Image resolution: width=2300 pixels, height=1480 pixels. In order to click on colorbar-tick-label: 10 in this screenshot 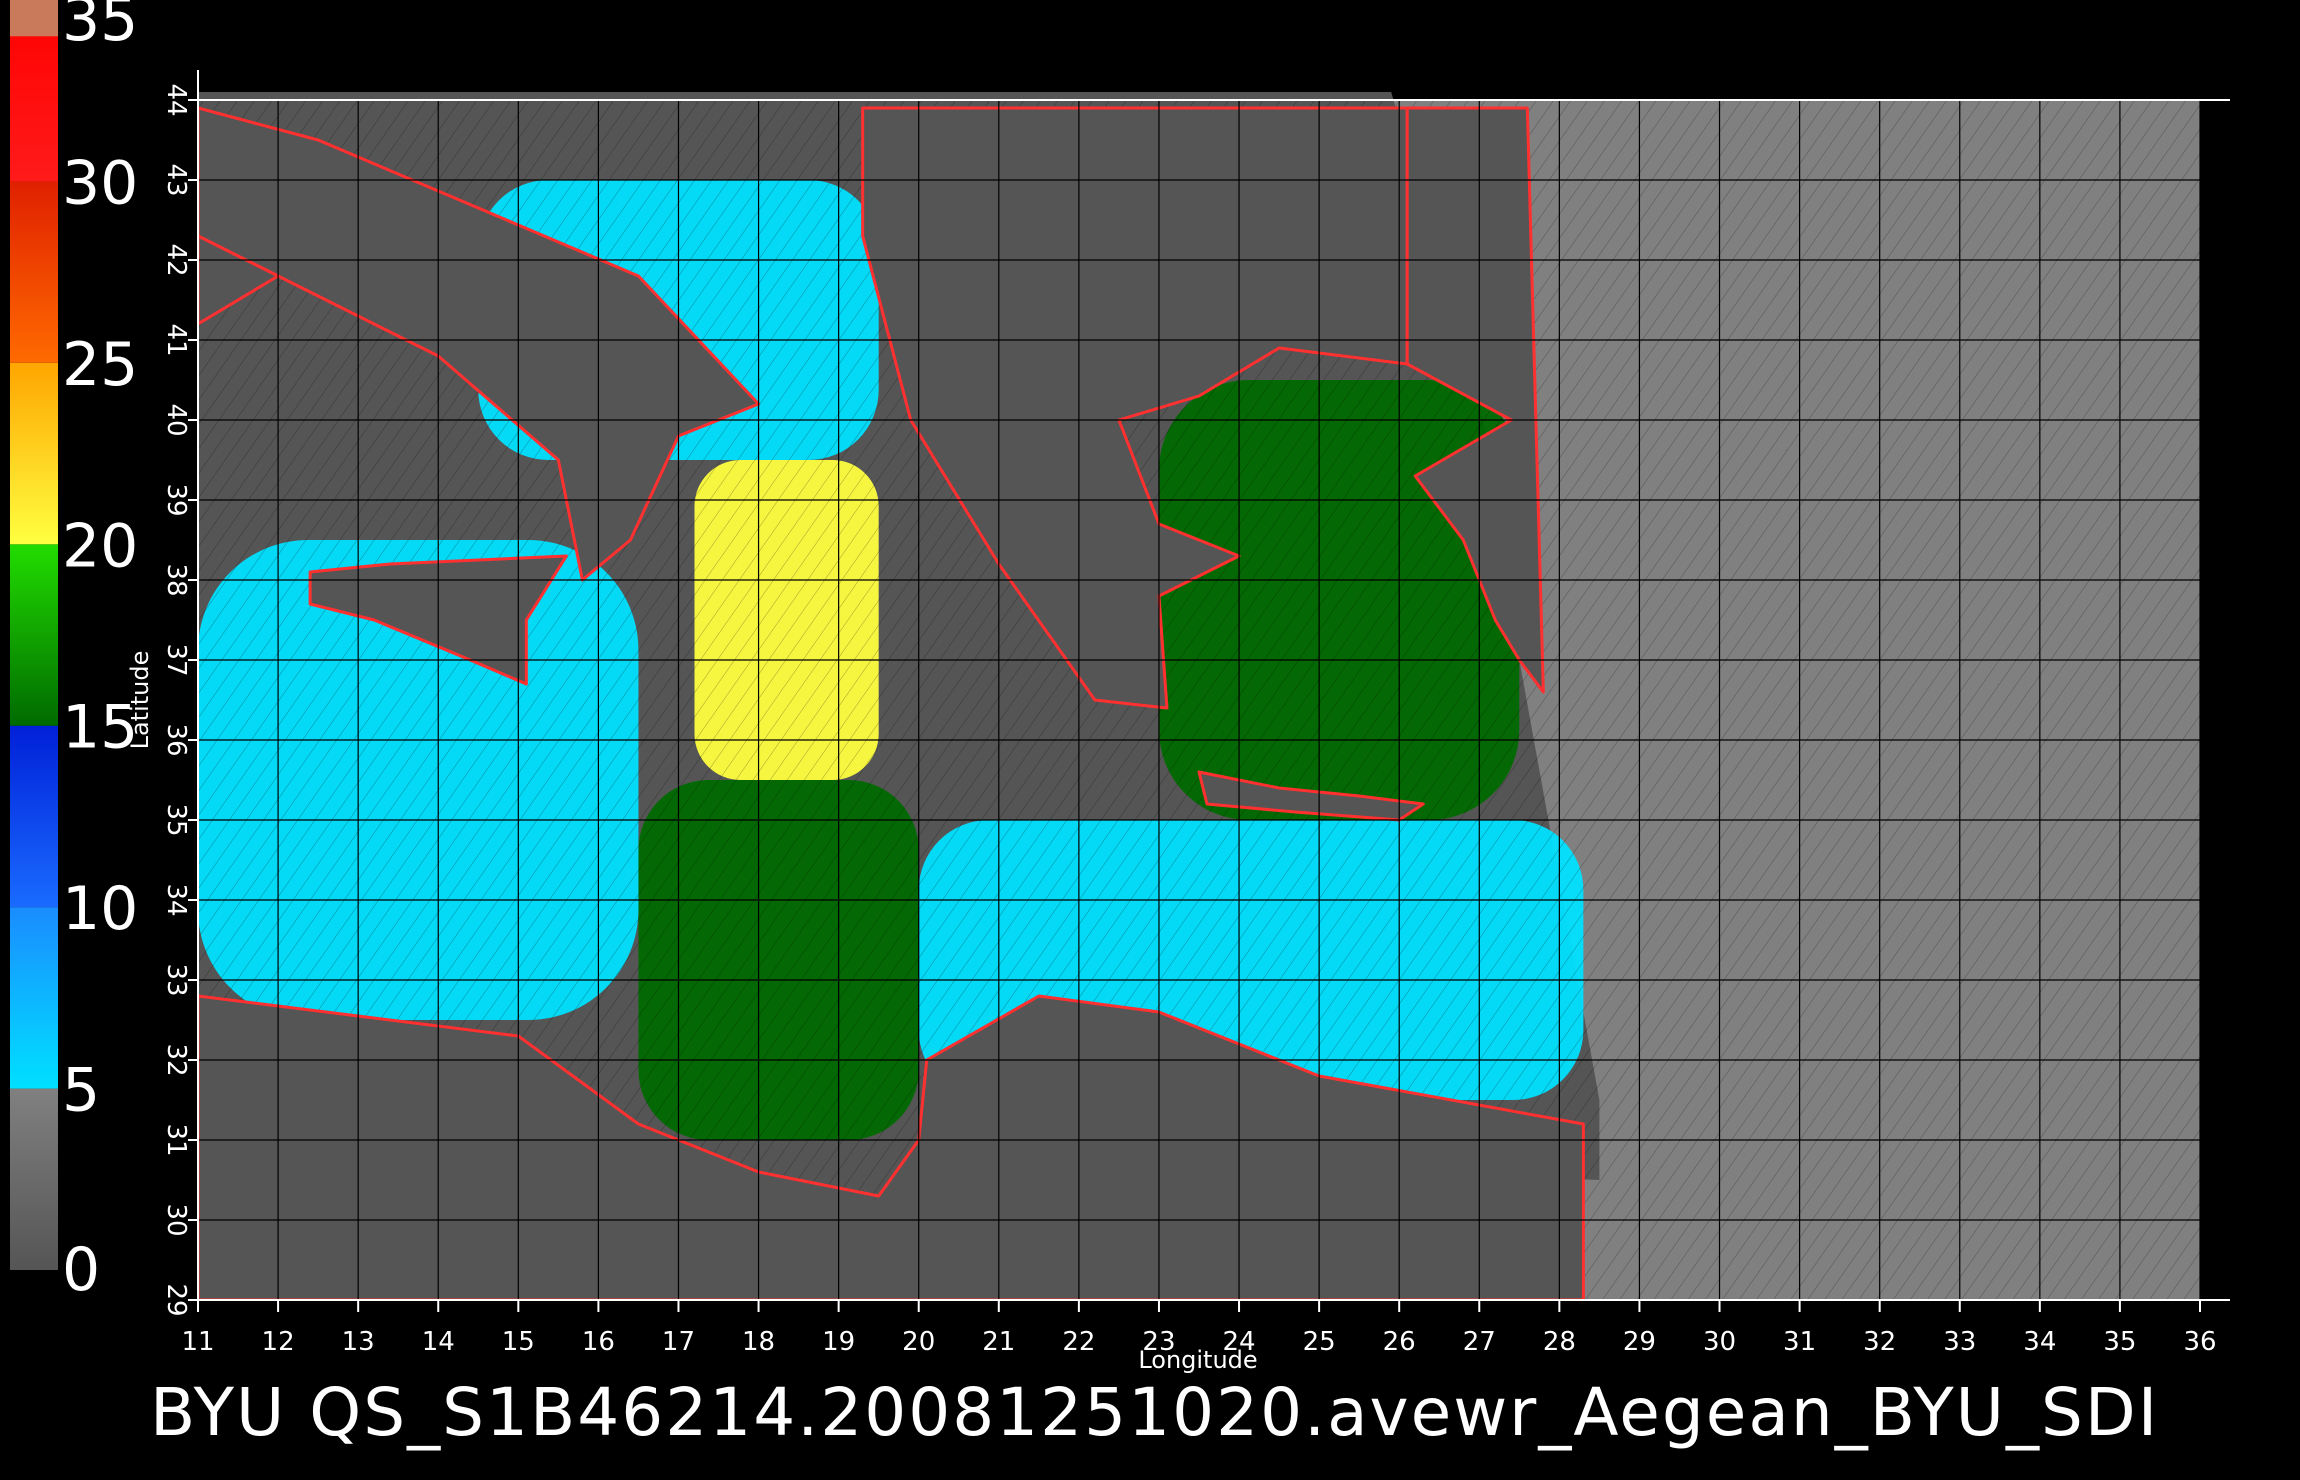, I will do `click(100, 909)`.